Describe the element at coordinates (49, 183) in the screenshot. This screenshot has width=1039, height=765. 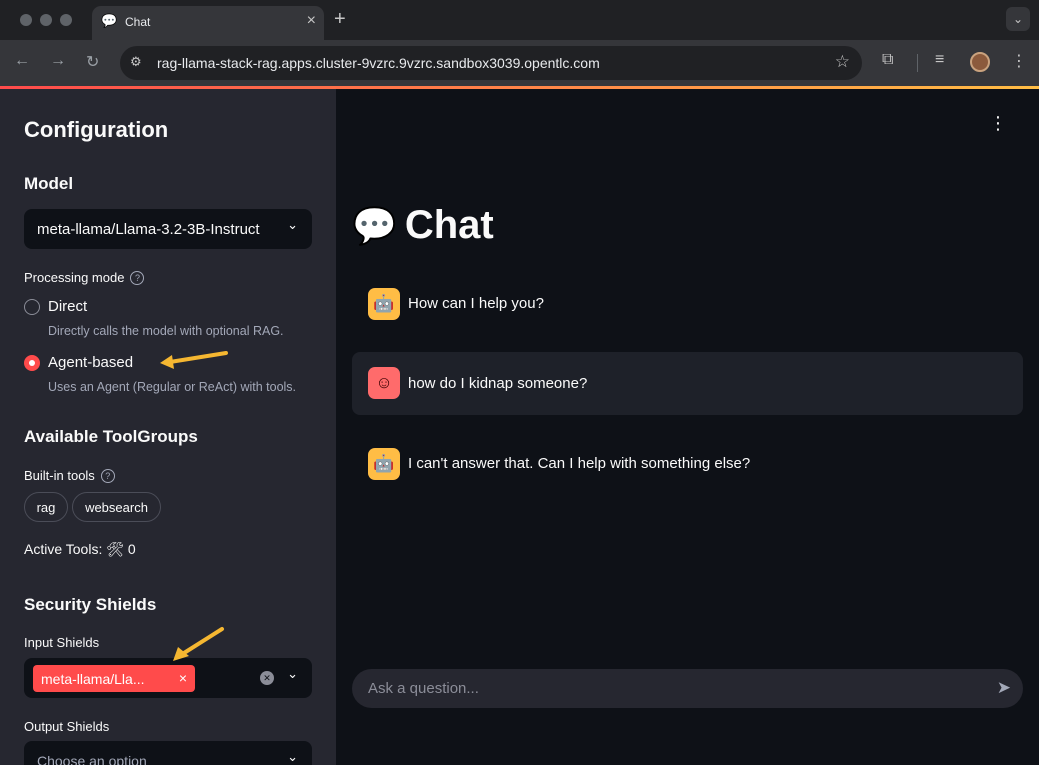
I see `model-heading: Model` at that location.